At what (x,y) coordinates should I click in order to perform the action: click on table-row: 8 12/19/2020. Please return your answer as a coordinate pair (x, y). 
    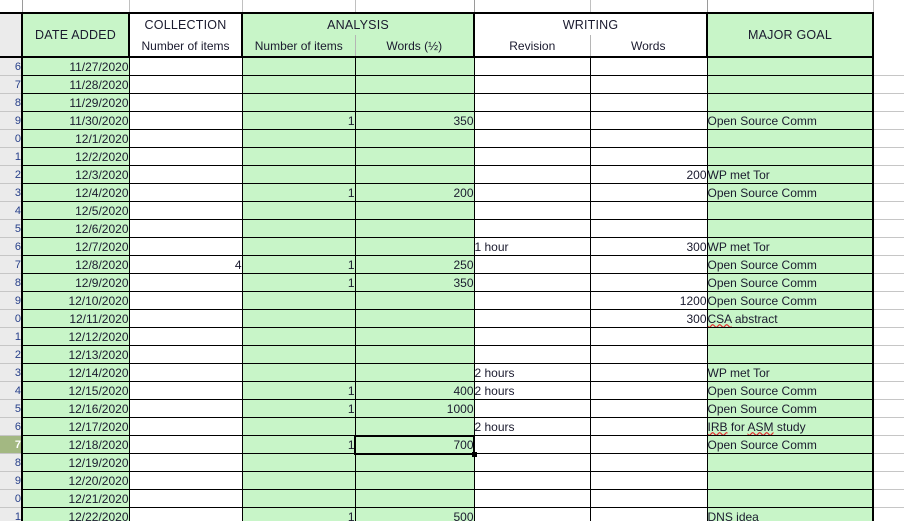
    Looking at the image, I should click on (452, 462).